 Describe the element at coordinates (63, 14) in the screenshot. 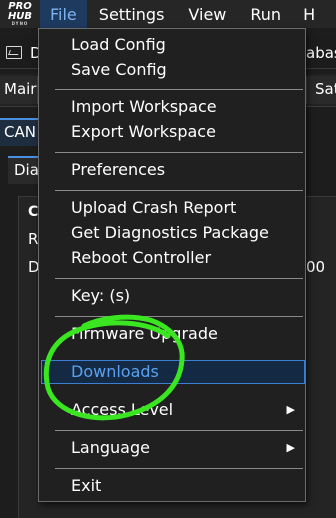

I see `menu-file: File` at that location.